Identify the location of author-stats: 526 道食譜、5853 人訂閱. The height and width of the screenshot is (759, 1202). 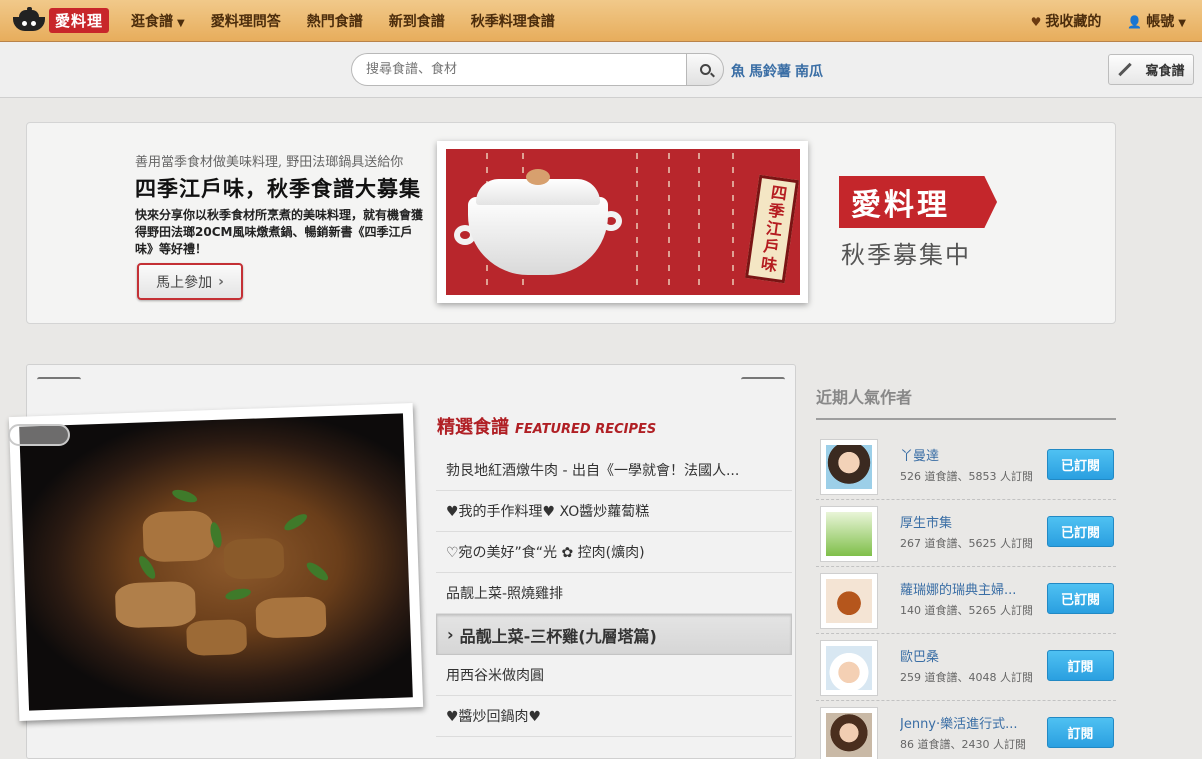
(966, 476).